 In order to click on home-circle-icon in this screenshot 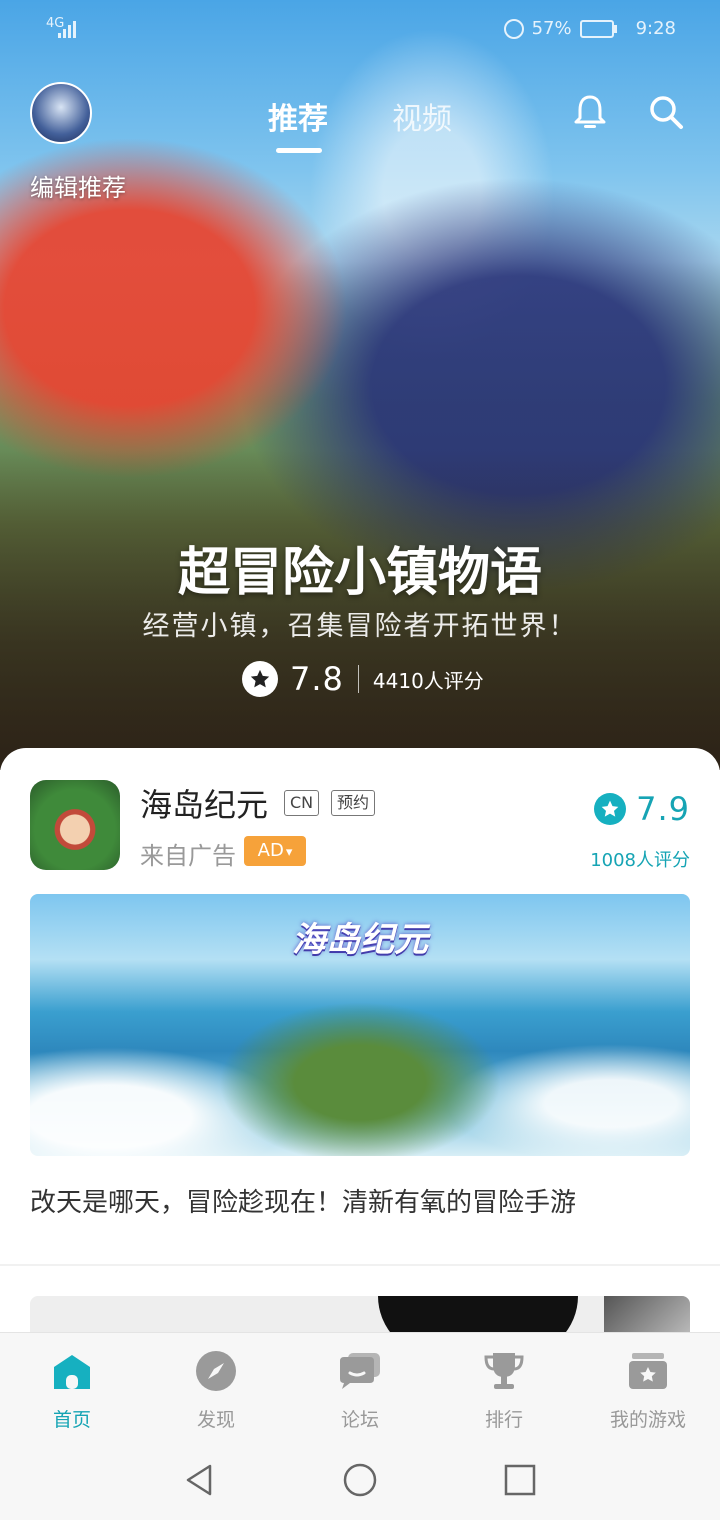, I will do `click(360, 1480)`.